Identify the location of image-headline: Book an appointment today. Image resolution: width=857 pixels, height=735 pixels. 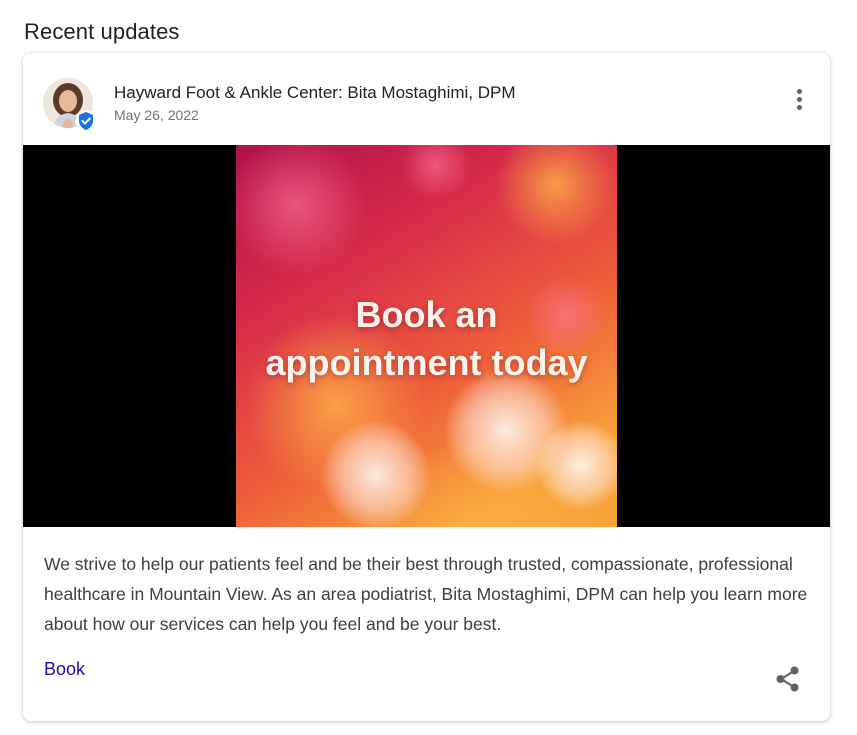
(426, 339).